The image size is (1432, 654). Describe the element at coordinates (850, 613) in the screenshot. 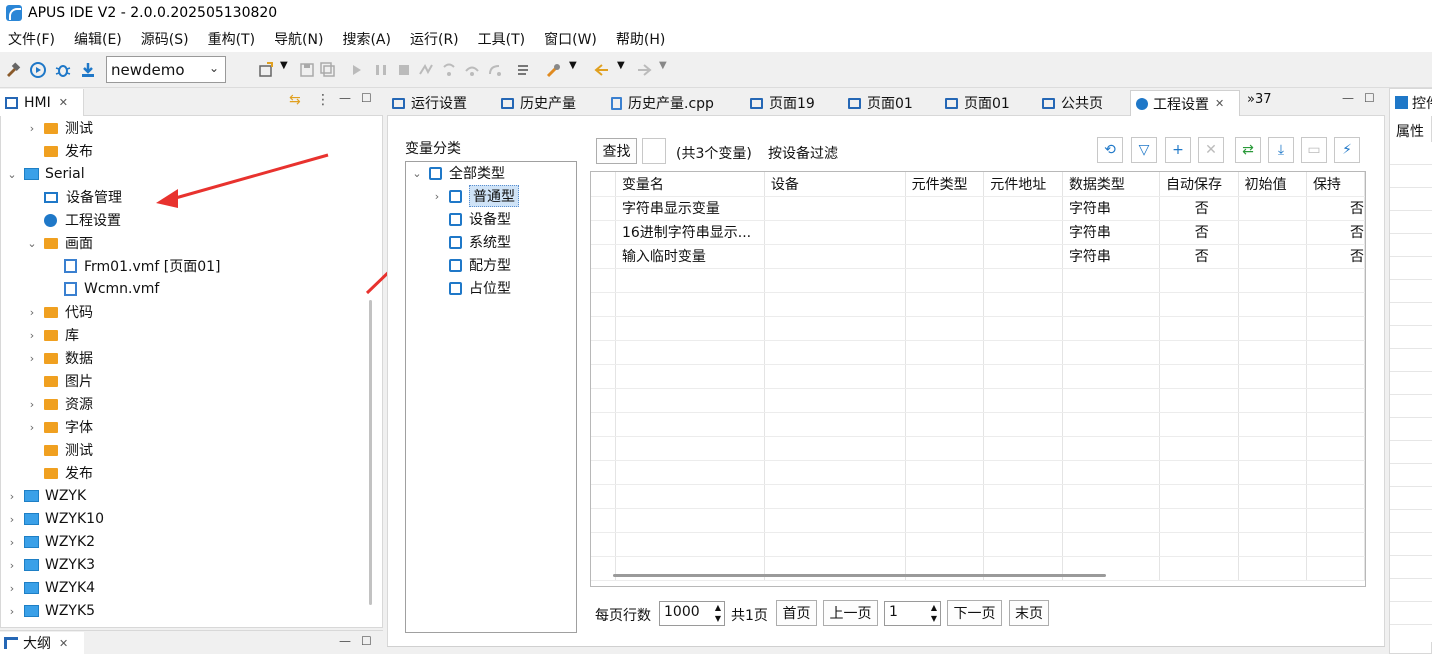

I see `prev-page-button: 上一页` at that location.